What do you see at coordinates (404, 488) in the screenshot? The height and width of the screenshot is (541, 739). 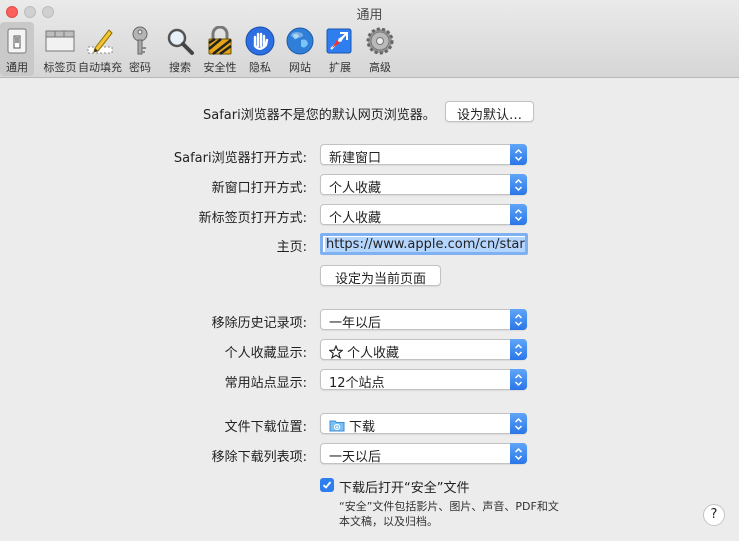 I see `open-safe-files-label: 下载后打开“安全”文件` at bounding box center [404, 488].